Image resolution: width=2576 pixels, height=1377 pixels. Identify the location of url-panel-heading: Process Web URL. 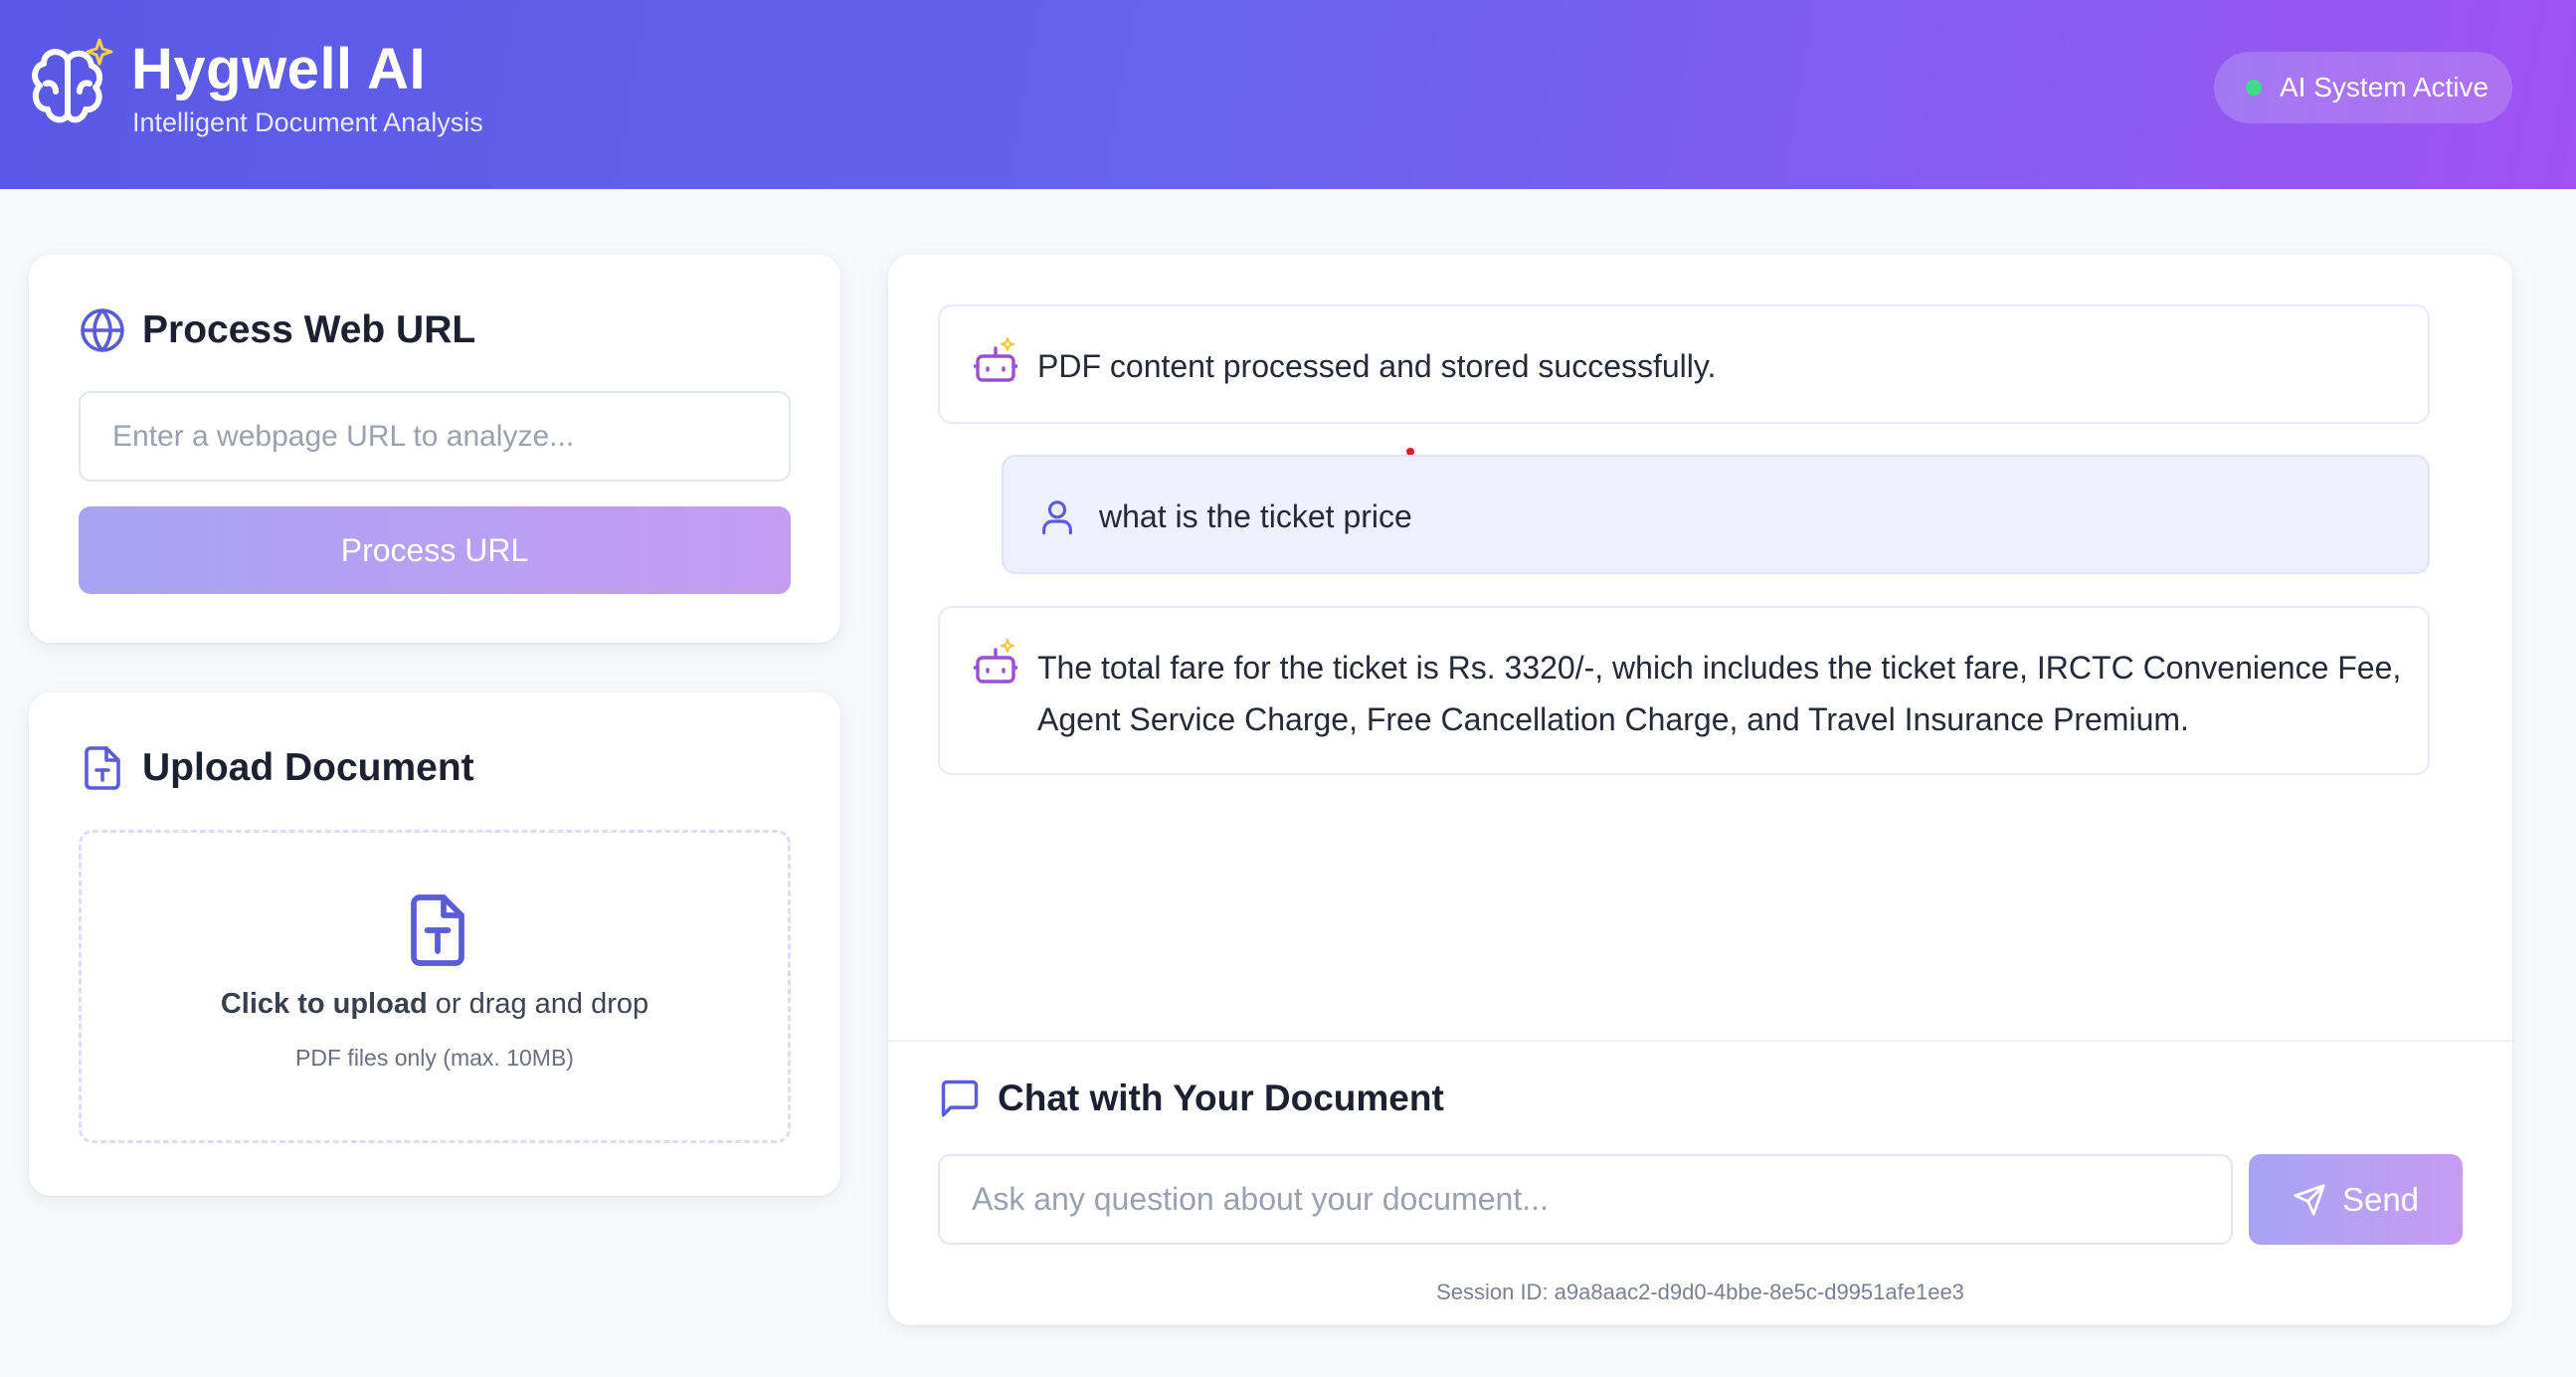
(277, 330).